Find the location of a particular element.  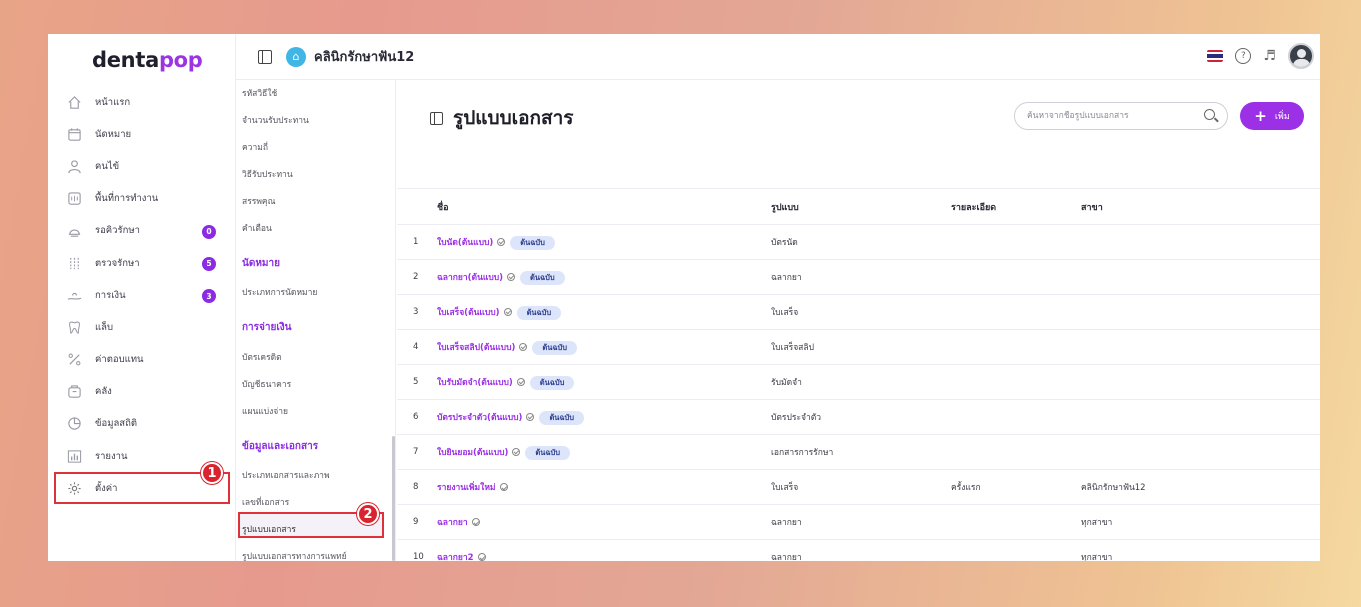

document-name-link: บัตรประจำตัว(ต้นแบบ) is located at coordinates (479, 418).